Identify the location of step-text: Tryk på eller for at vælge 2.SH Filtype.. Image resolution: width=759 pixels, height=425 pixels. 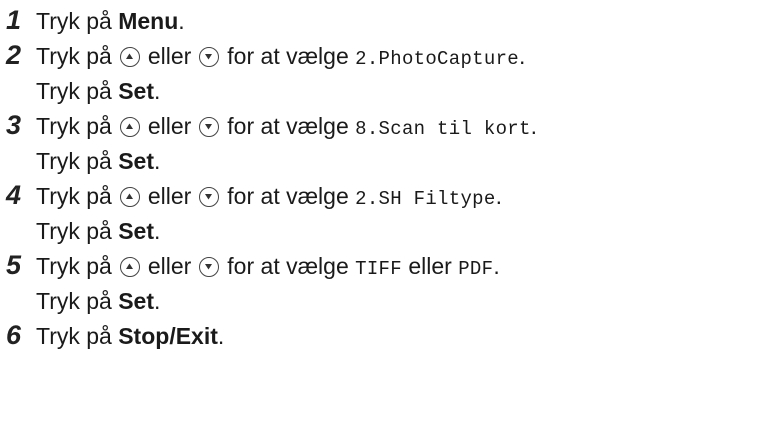
(269, 198).